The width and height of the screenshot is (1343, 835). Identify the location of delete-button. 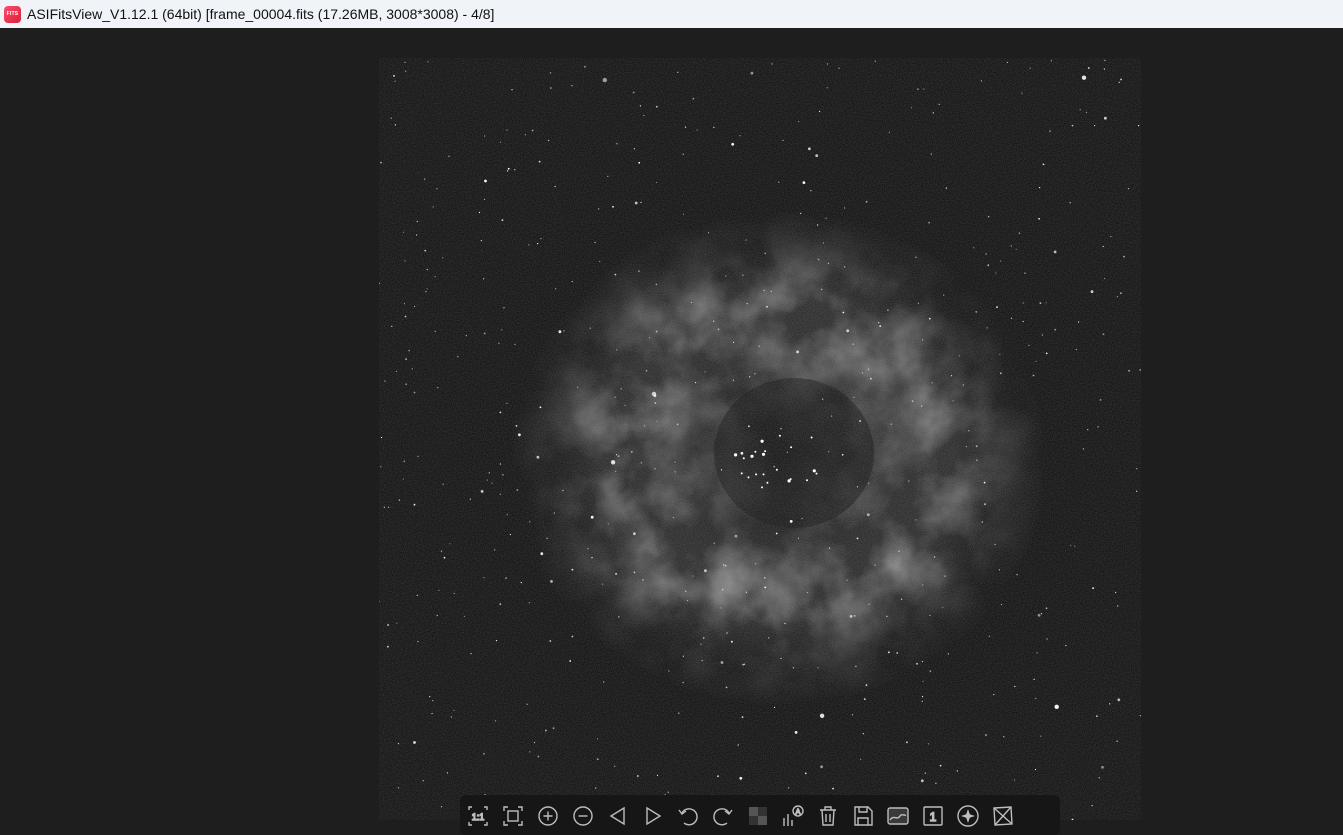
(827, 816).